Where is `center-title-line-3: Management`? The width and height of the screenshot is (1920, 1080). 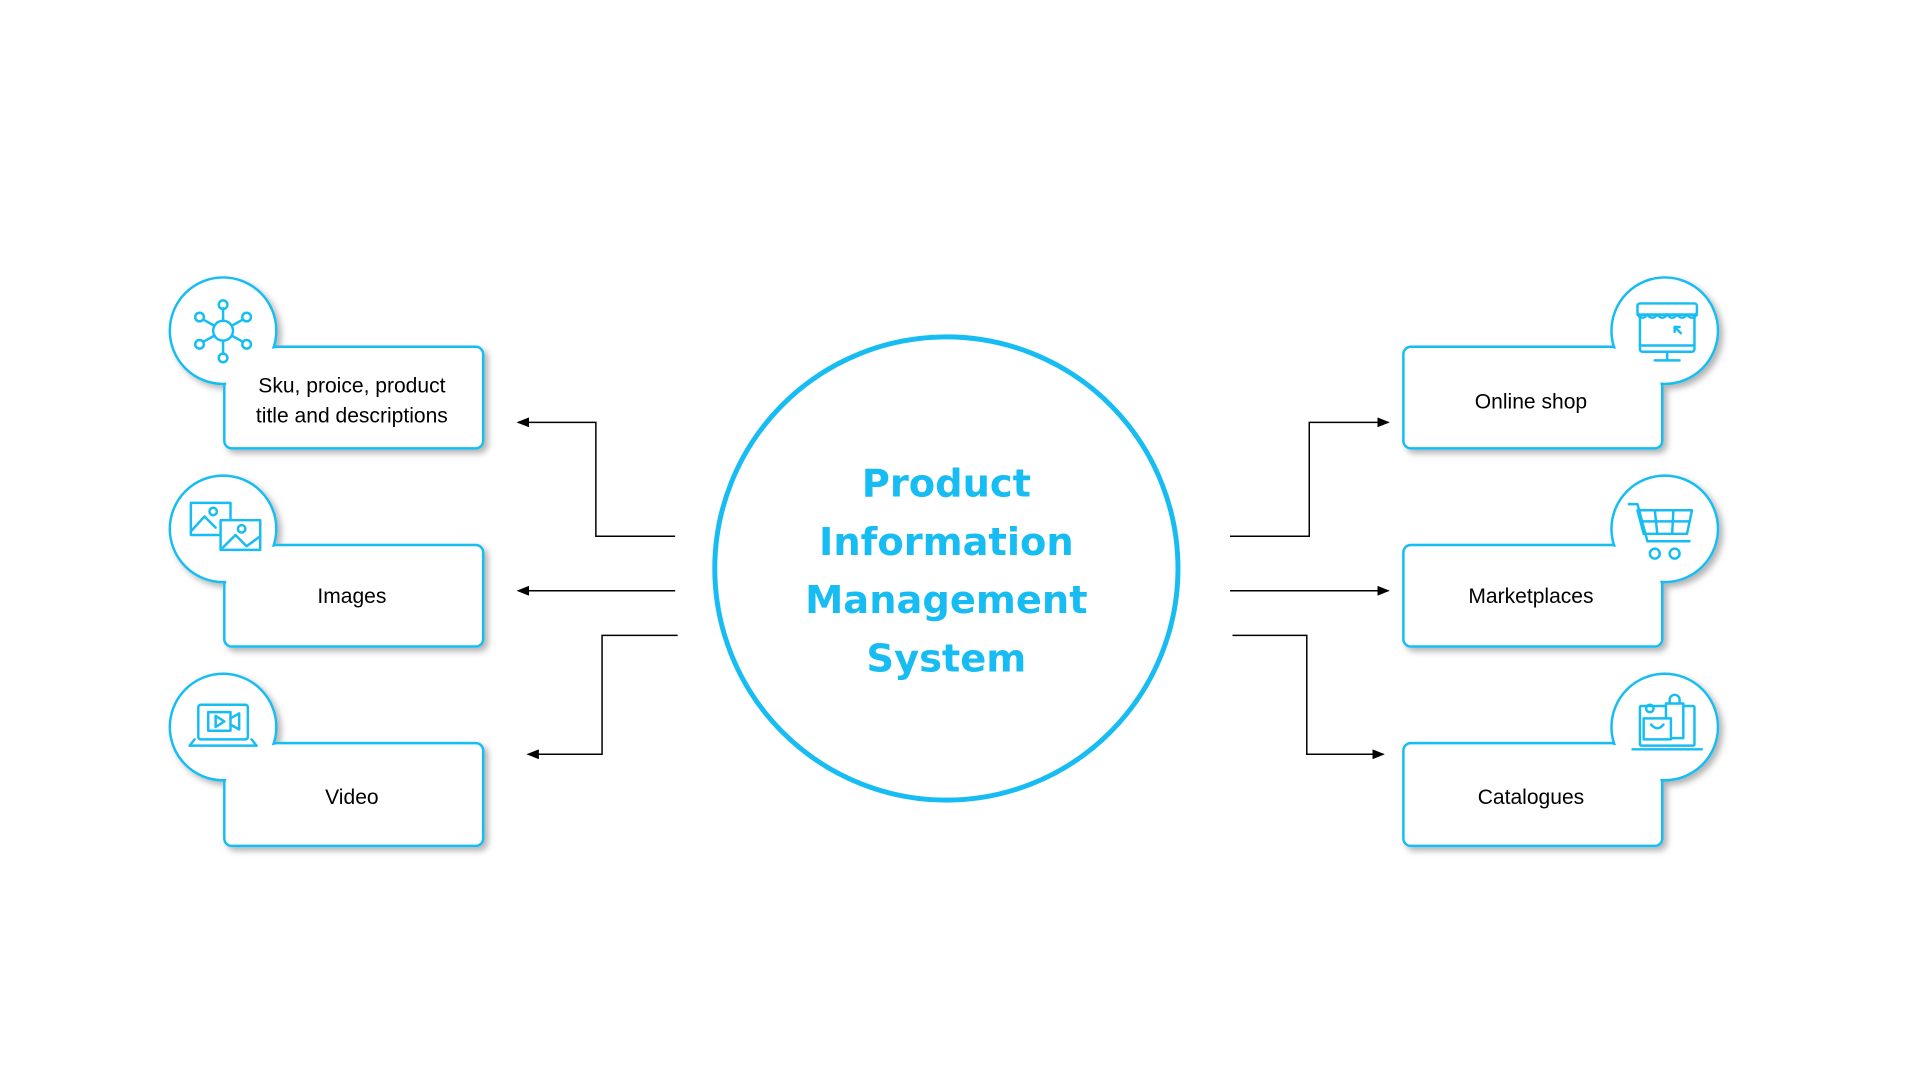
center-title-line-3: Management is located at coordinates (946, 600).